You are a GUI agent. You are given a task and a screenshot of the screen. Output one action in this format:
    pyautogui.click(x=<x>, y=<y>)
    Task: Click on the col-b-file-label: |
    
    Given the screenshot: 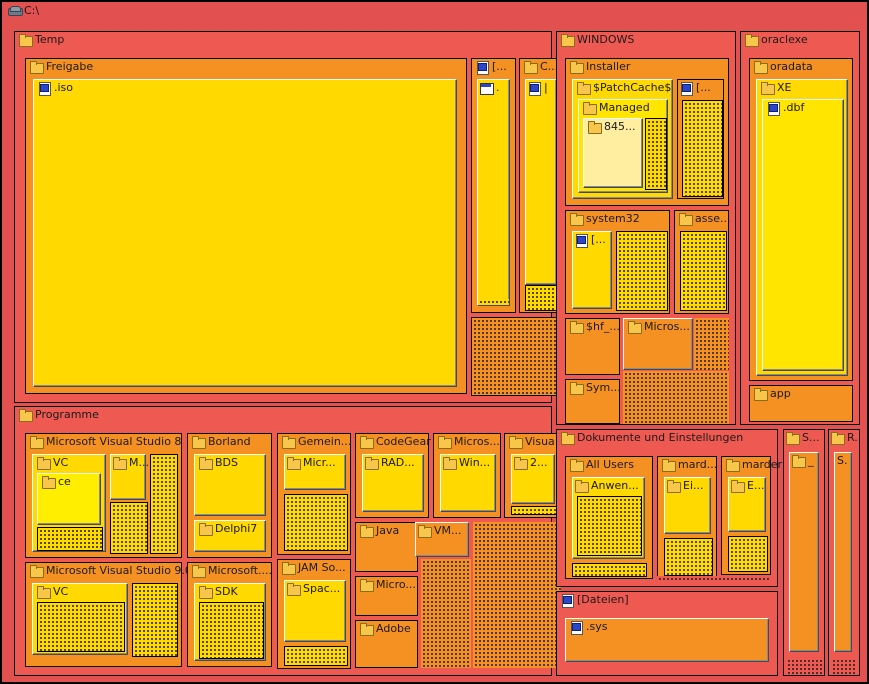 What is the action you would take?
    pyautogui.click(x=546, y=87)
    